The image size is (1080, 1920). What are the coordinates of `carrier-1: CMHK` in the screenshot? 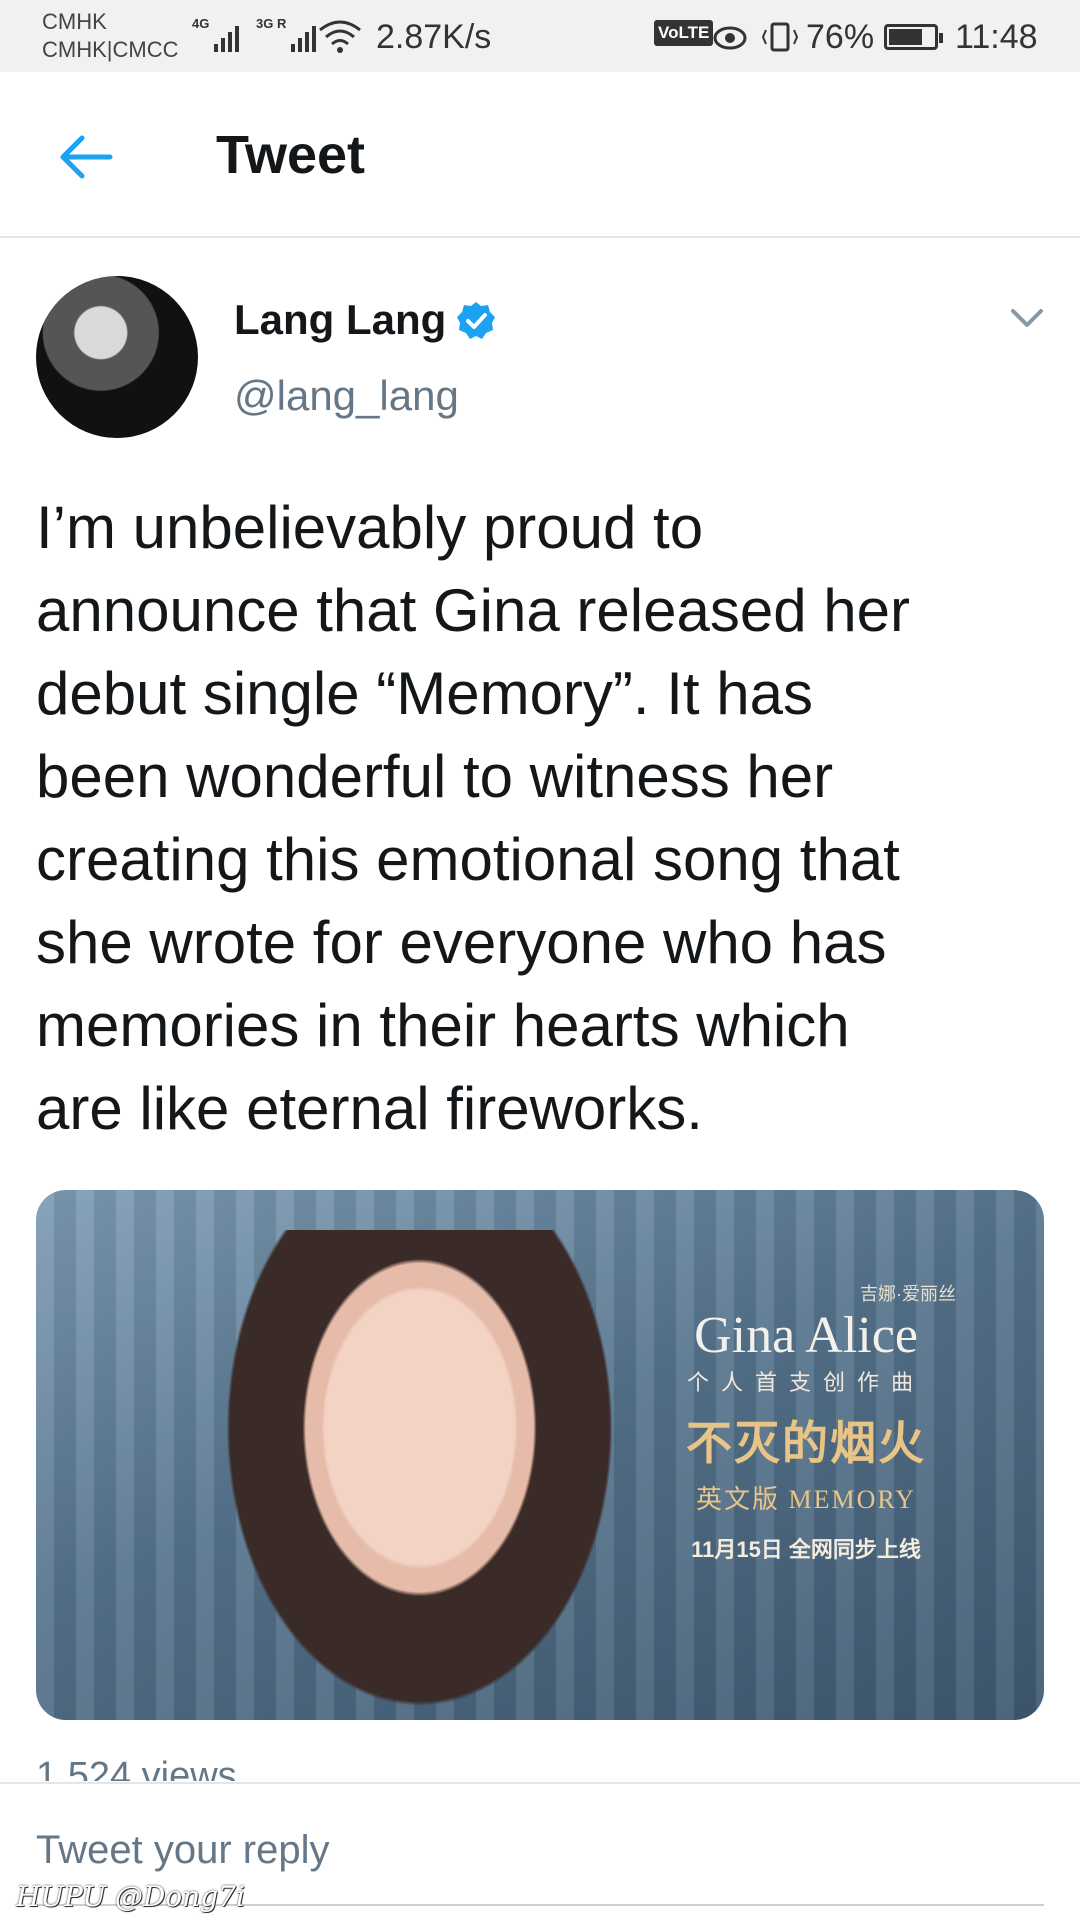 It's located at (74, 21).